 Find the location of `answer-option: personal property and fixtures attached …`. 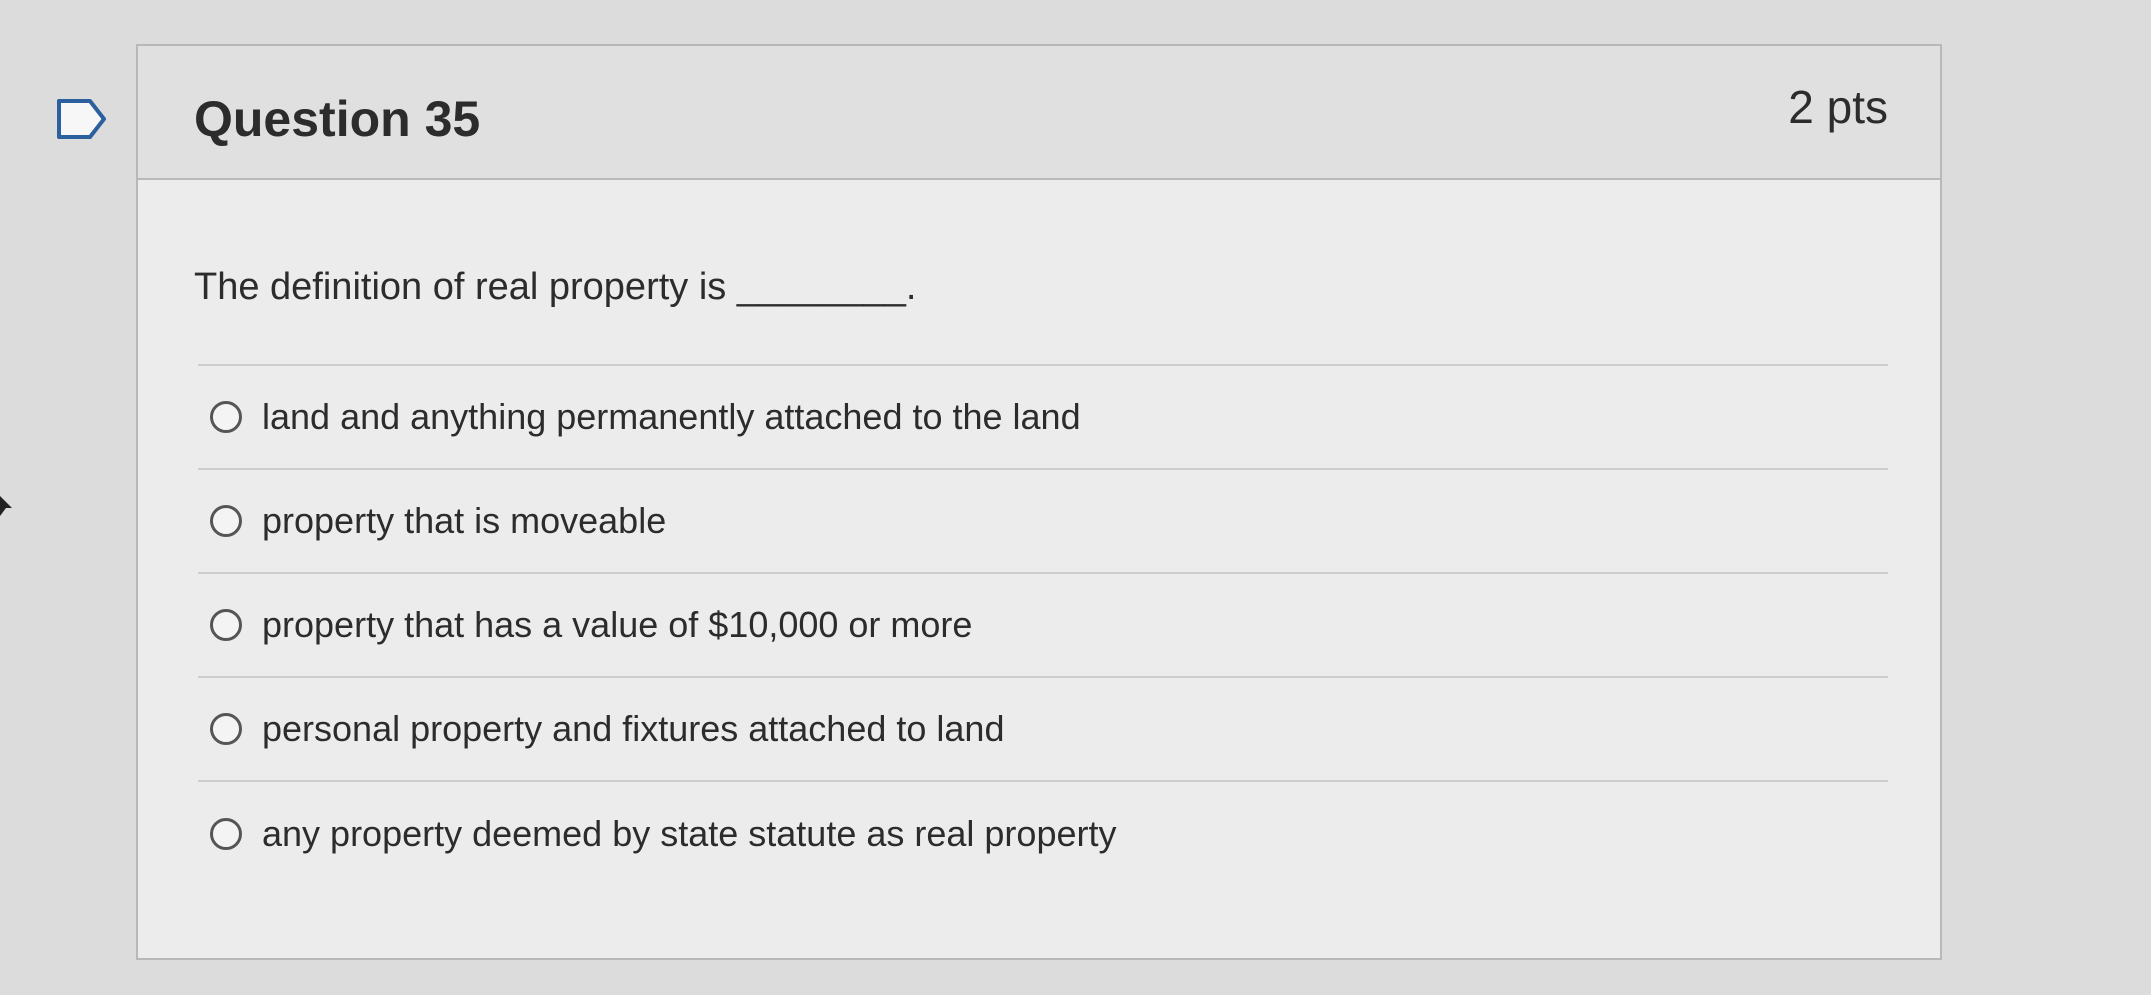

answer-option: personal property and fixtures attached … is located at coordinates (1043, 730).